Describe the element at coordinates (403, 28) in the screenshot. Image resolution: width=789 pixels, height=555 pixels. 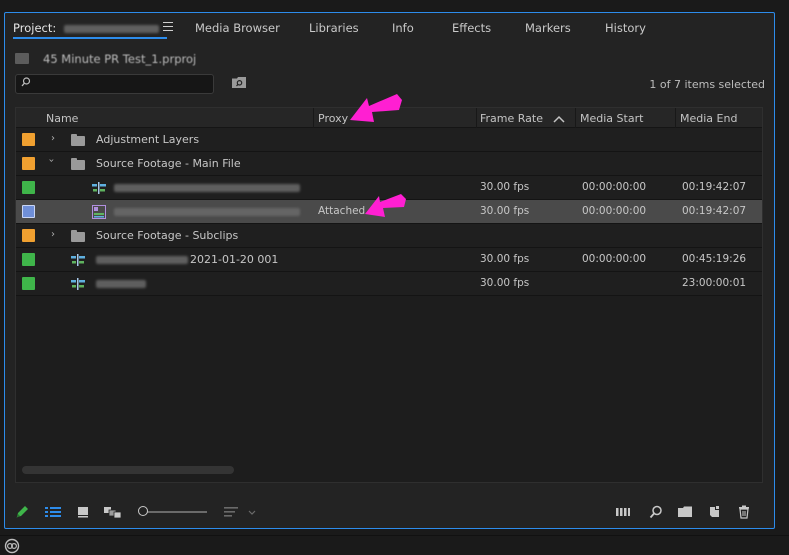
I see `tab-info: Info` at that location.